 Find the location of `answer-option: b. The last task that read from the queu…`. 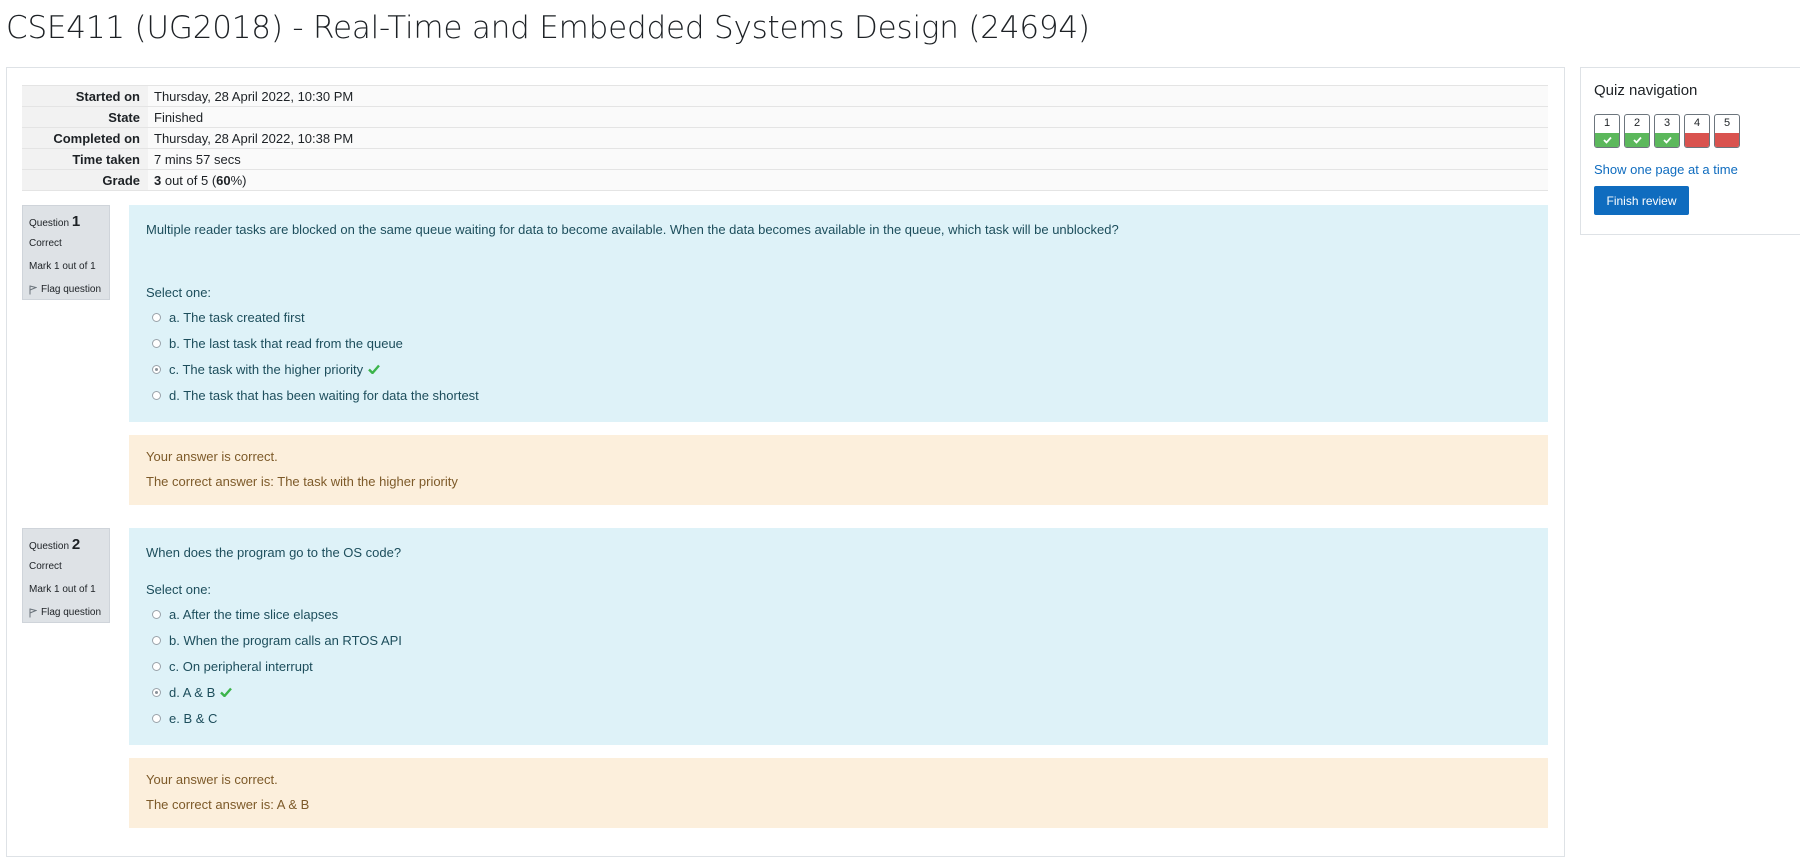

answer-option: b. The last task that read from the queu… is located at coordinates (838, 343).